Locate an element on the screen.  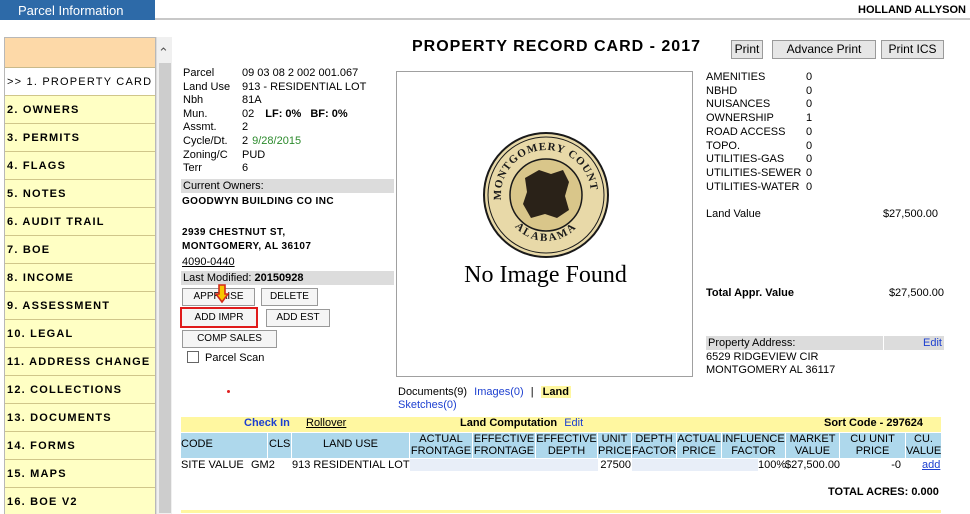
land-value-label: Land Value is located at coordinates (733, 214).